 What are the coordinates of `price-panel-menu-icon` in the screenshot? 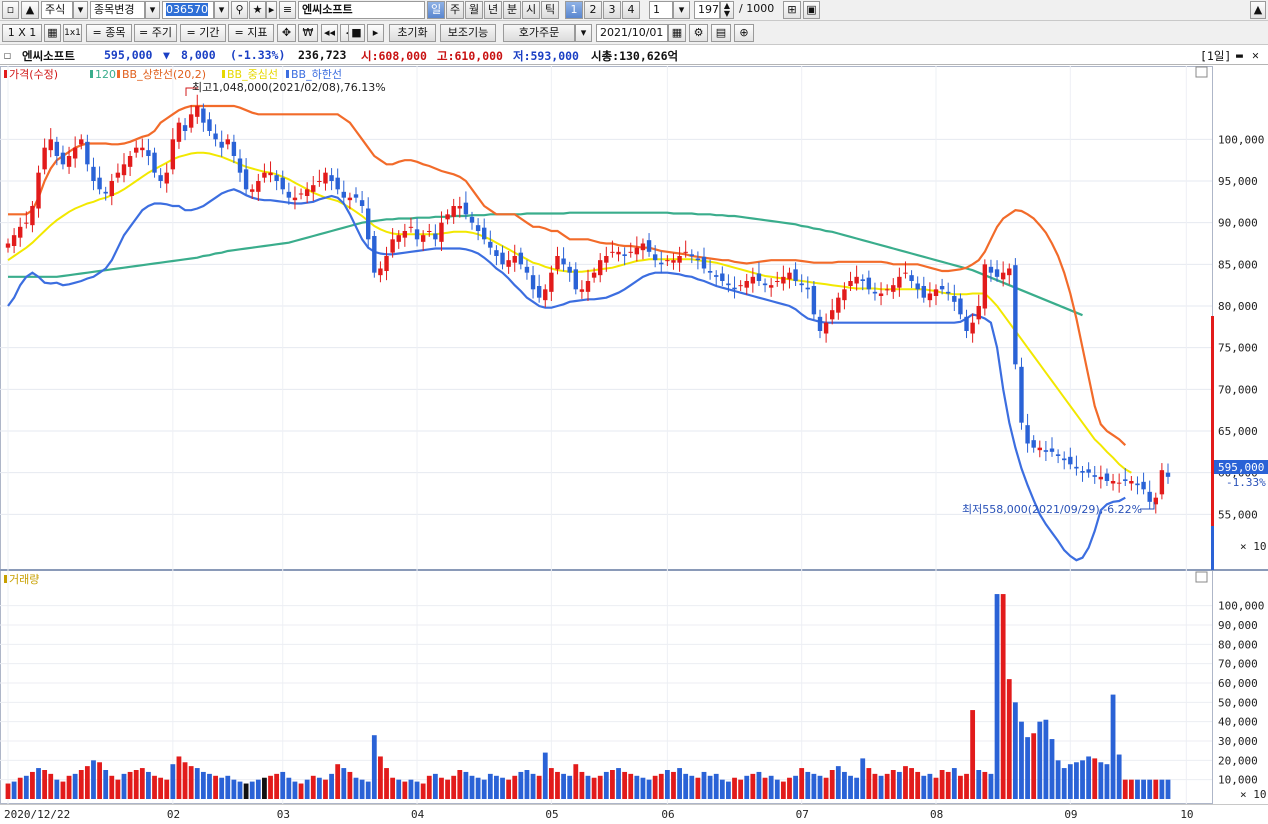 It's located at (1201, 72).